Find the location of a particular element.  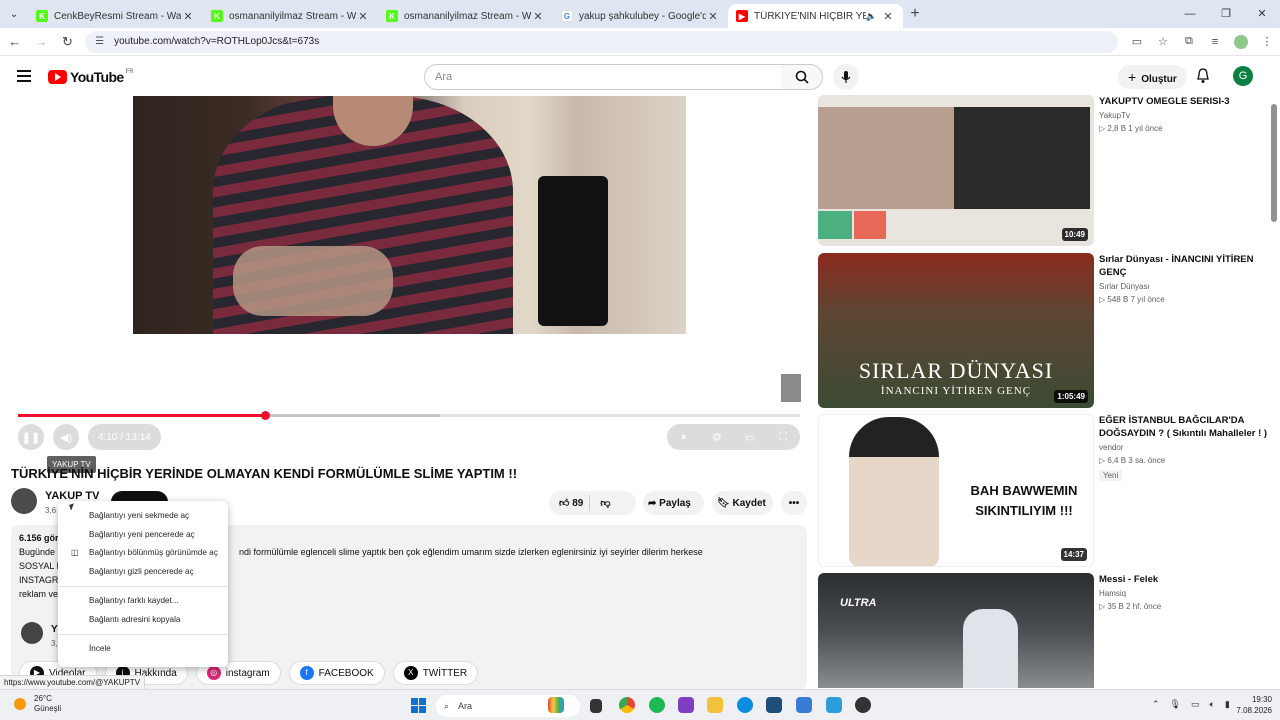

tab-search-chevron-icon: ⌄ is located at coordinates (14, 14).